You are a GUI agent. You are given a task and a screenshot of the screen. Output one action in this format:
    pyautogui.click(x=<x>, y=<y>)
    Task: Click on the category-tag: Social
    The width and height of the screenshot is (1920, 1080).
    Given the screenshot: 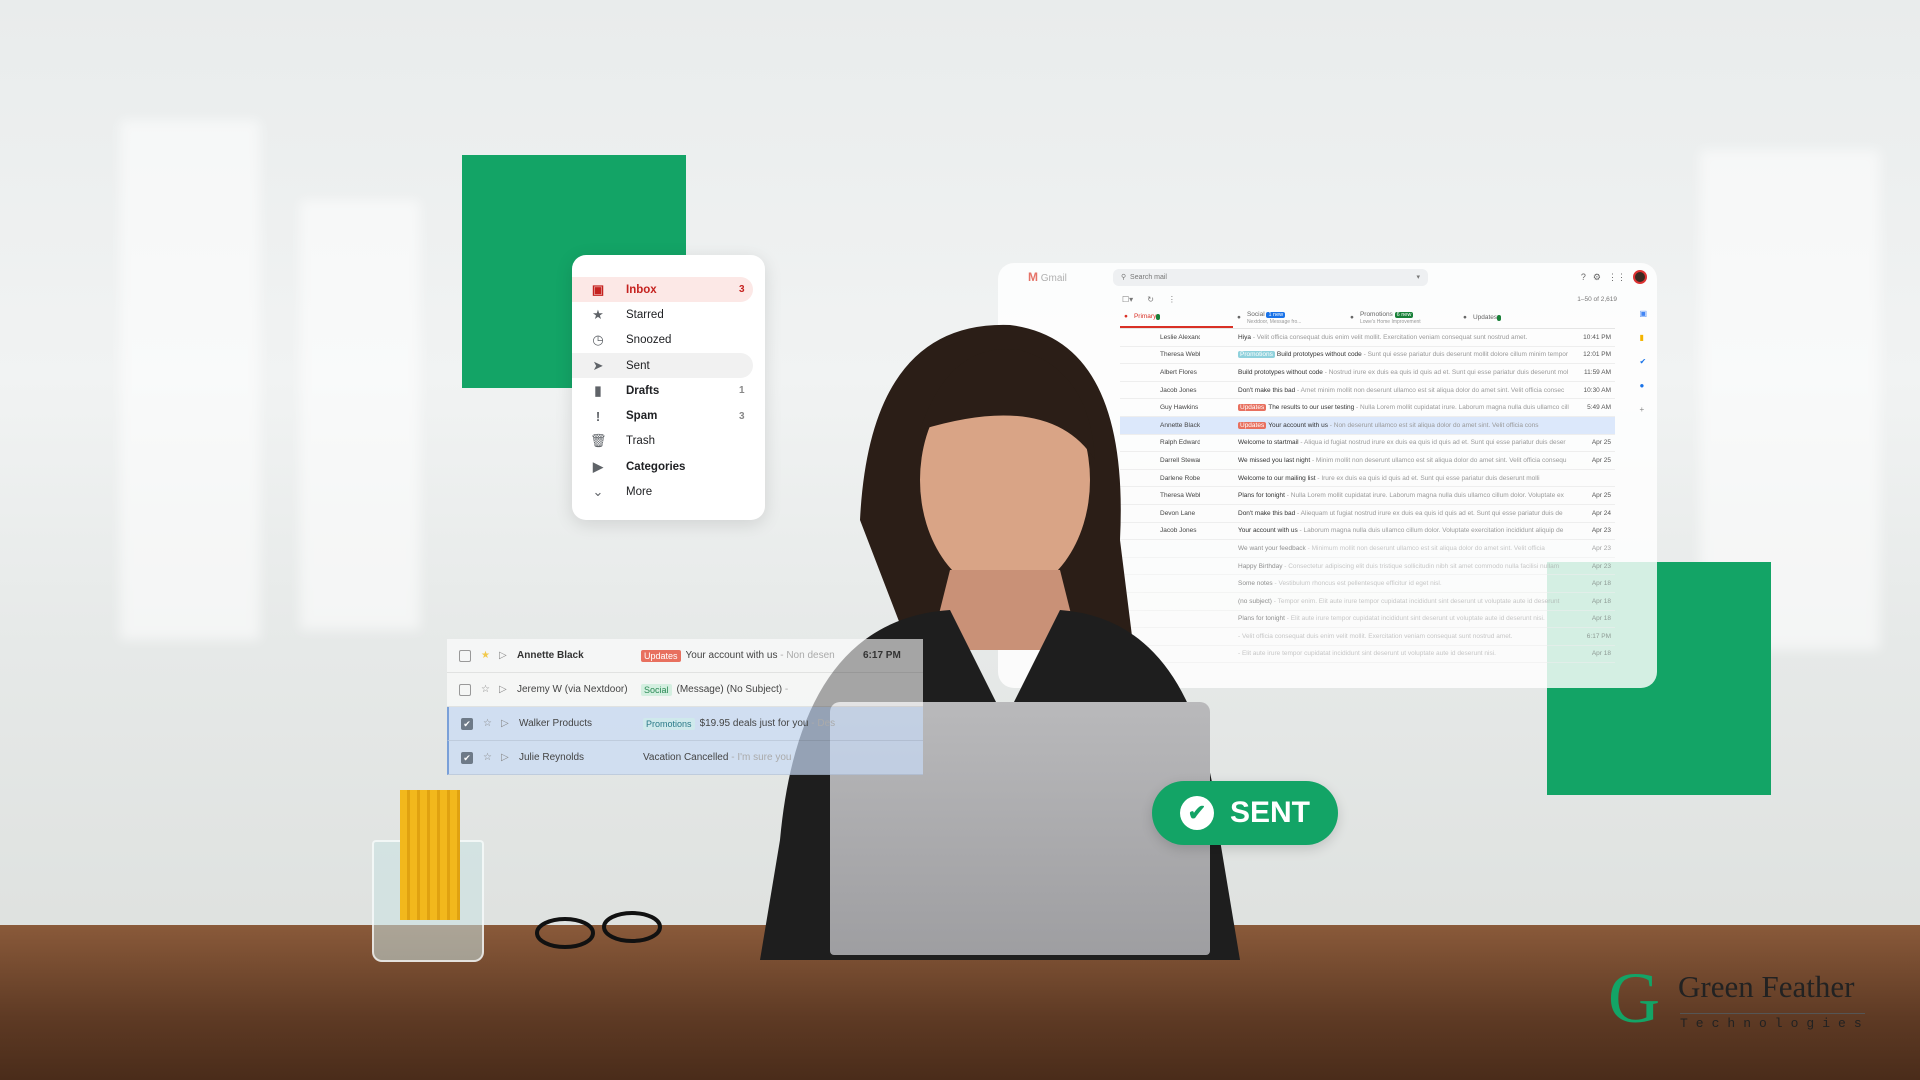 What is the action you would take?
    pyautogui.click(x=656, y=689)
    